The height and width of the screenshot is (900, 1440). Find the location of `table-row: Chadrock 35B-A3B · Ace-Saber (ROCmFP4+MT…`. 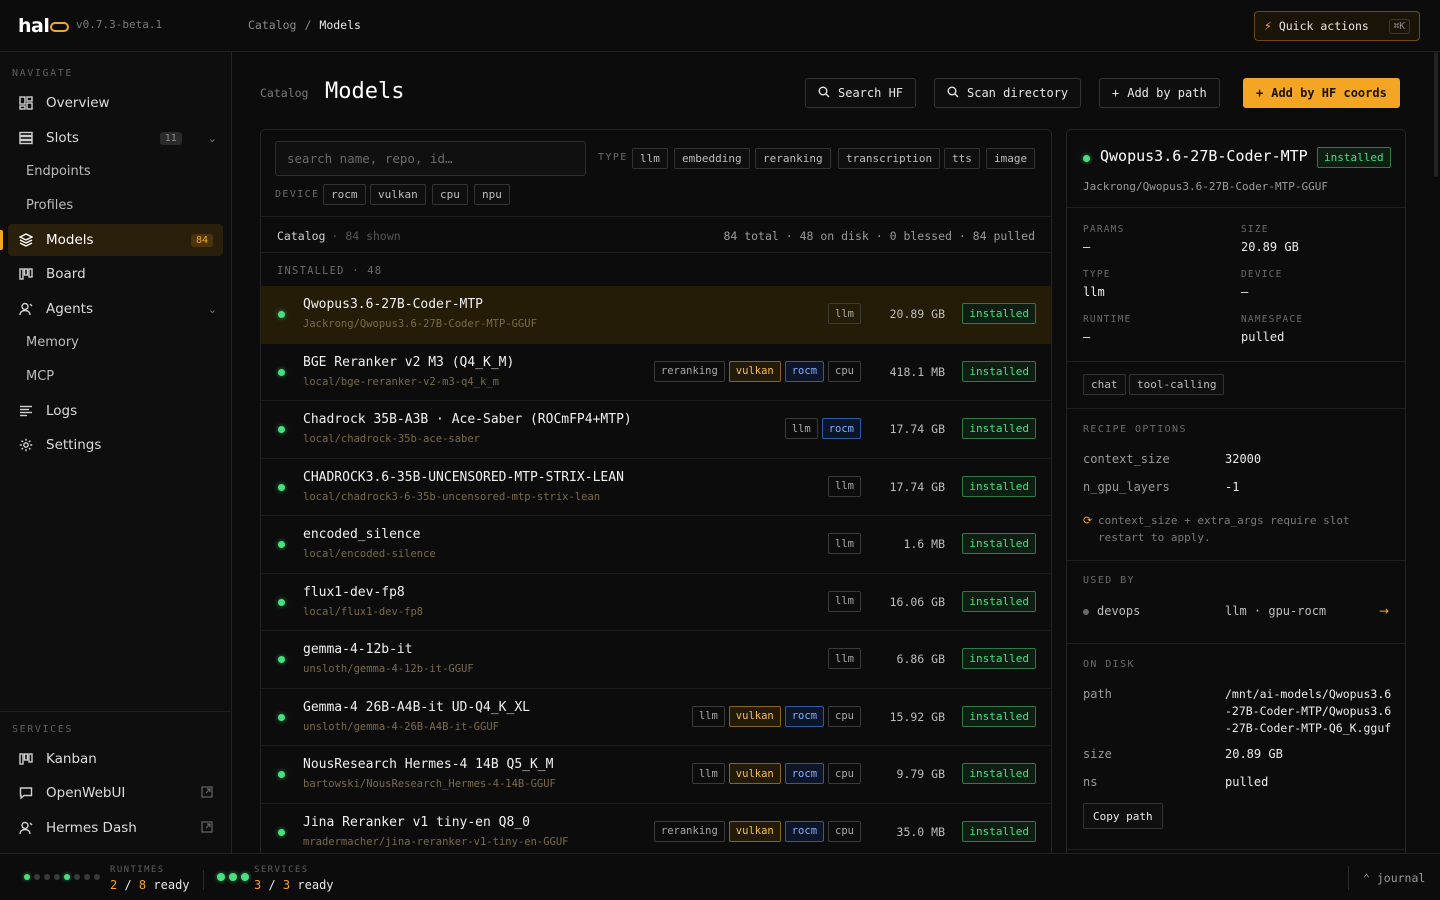

table-row: Chadrock 35B-A3B · Ace-Saber (ROCmFP4+MT… is located at coordinates (656, 430).